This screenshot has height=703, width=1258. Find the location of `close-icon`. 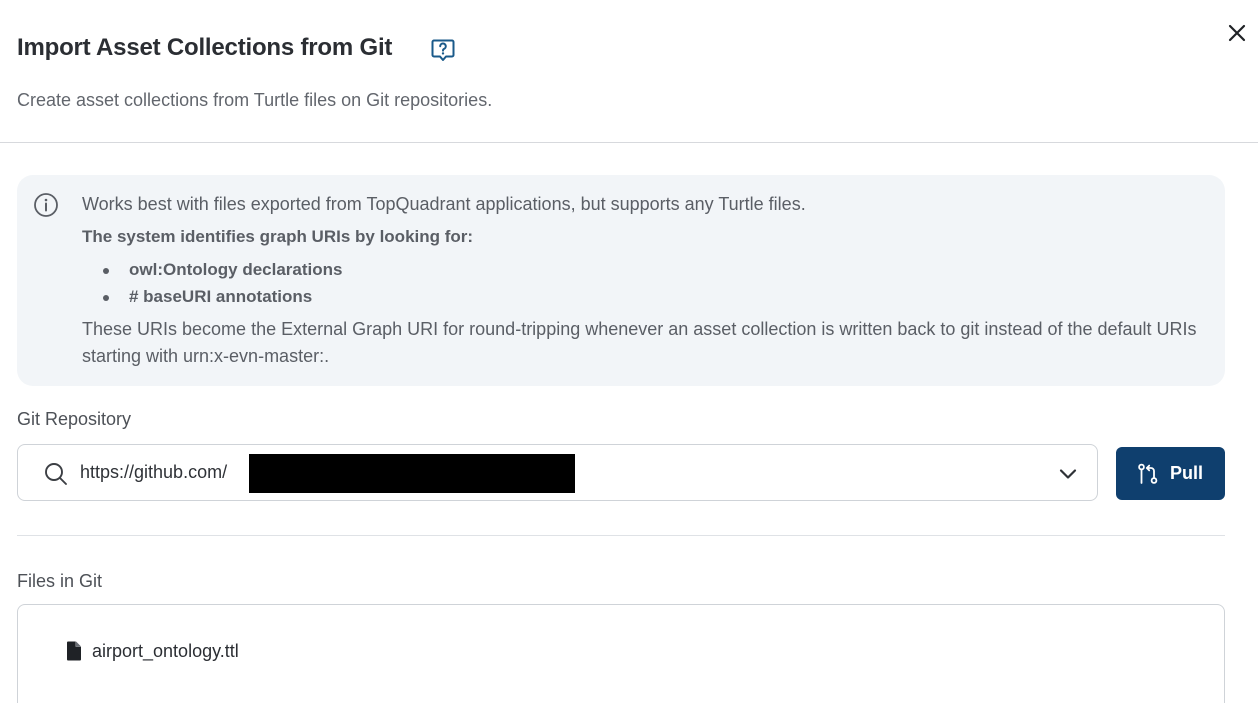

close-icon is located at coordinates (1237, 33).